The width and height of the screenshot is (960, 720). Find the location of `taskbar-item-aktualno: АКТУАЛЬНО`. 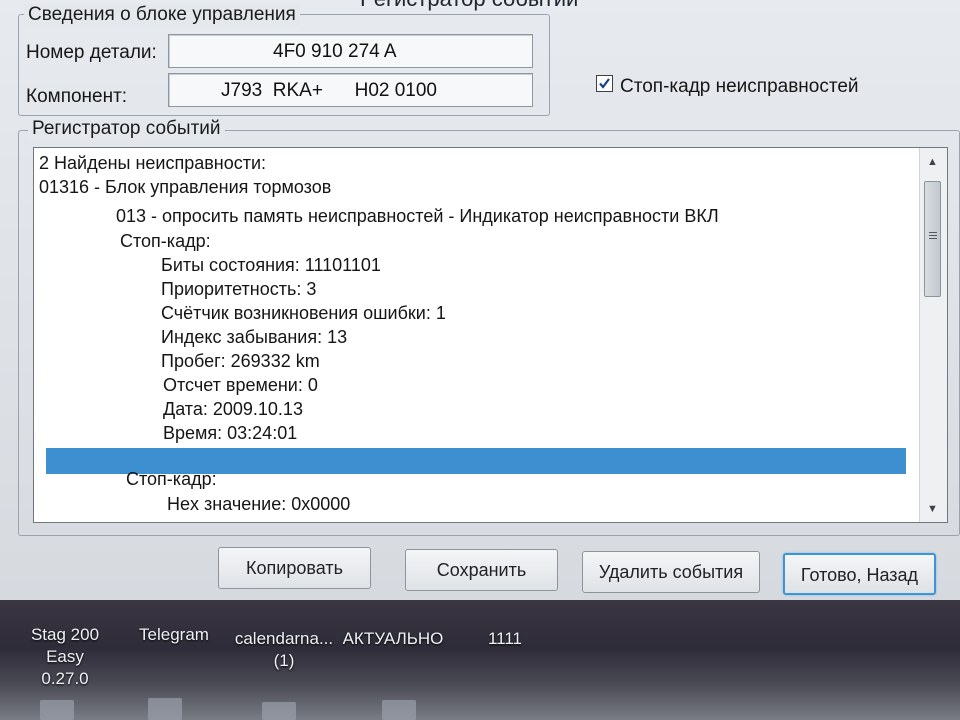

taskbar-item-aktualno: АКТУАЛЬНО is located at coordinates (393, 639).